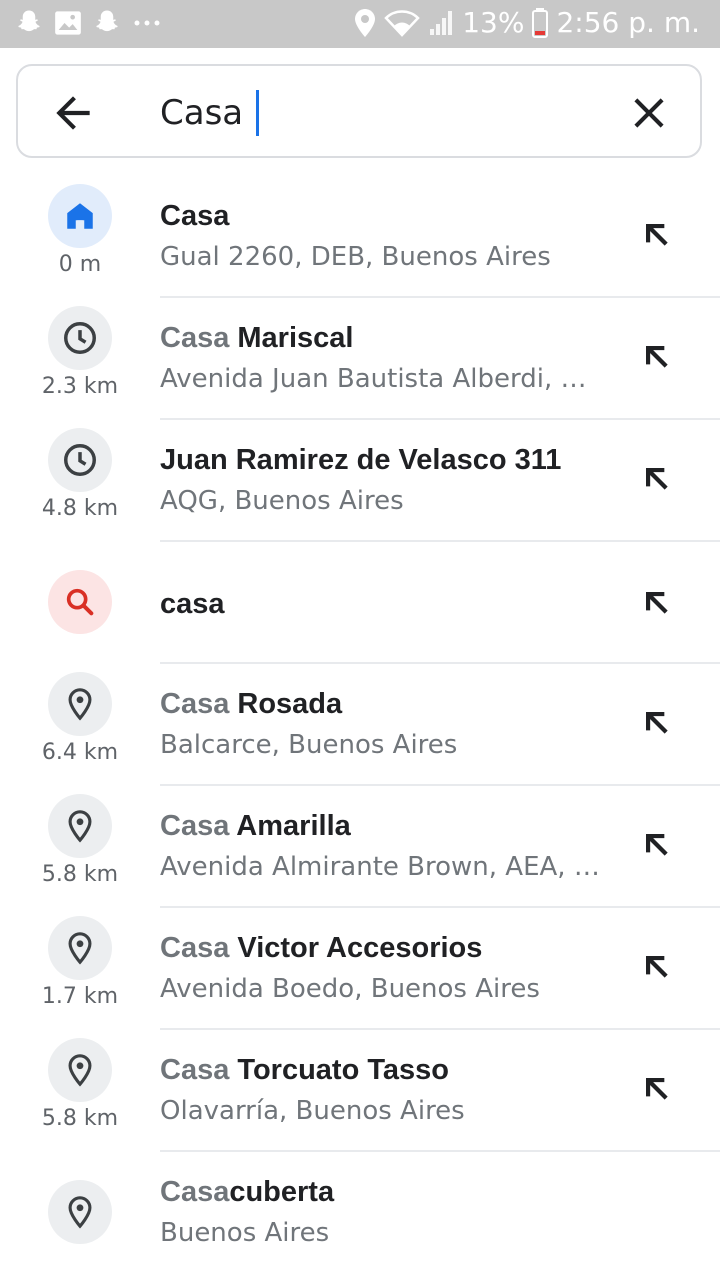  I want to click on search-input, so click(380, 113).